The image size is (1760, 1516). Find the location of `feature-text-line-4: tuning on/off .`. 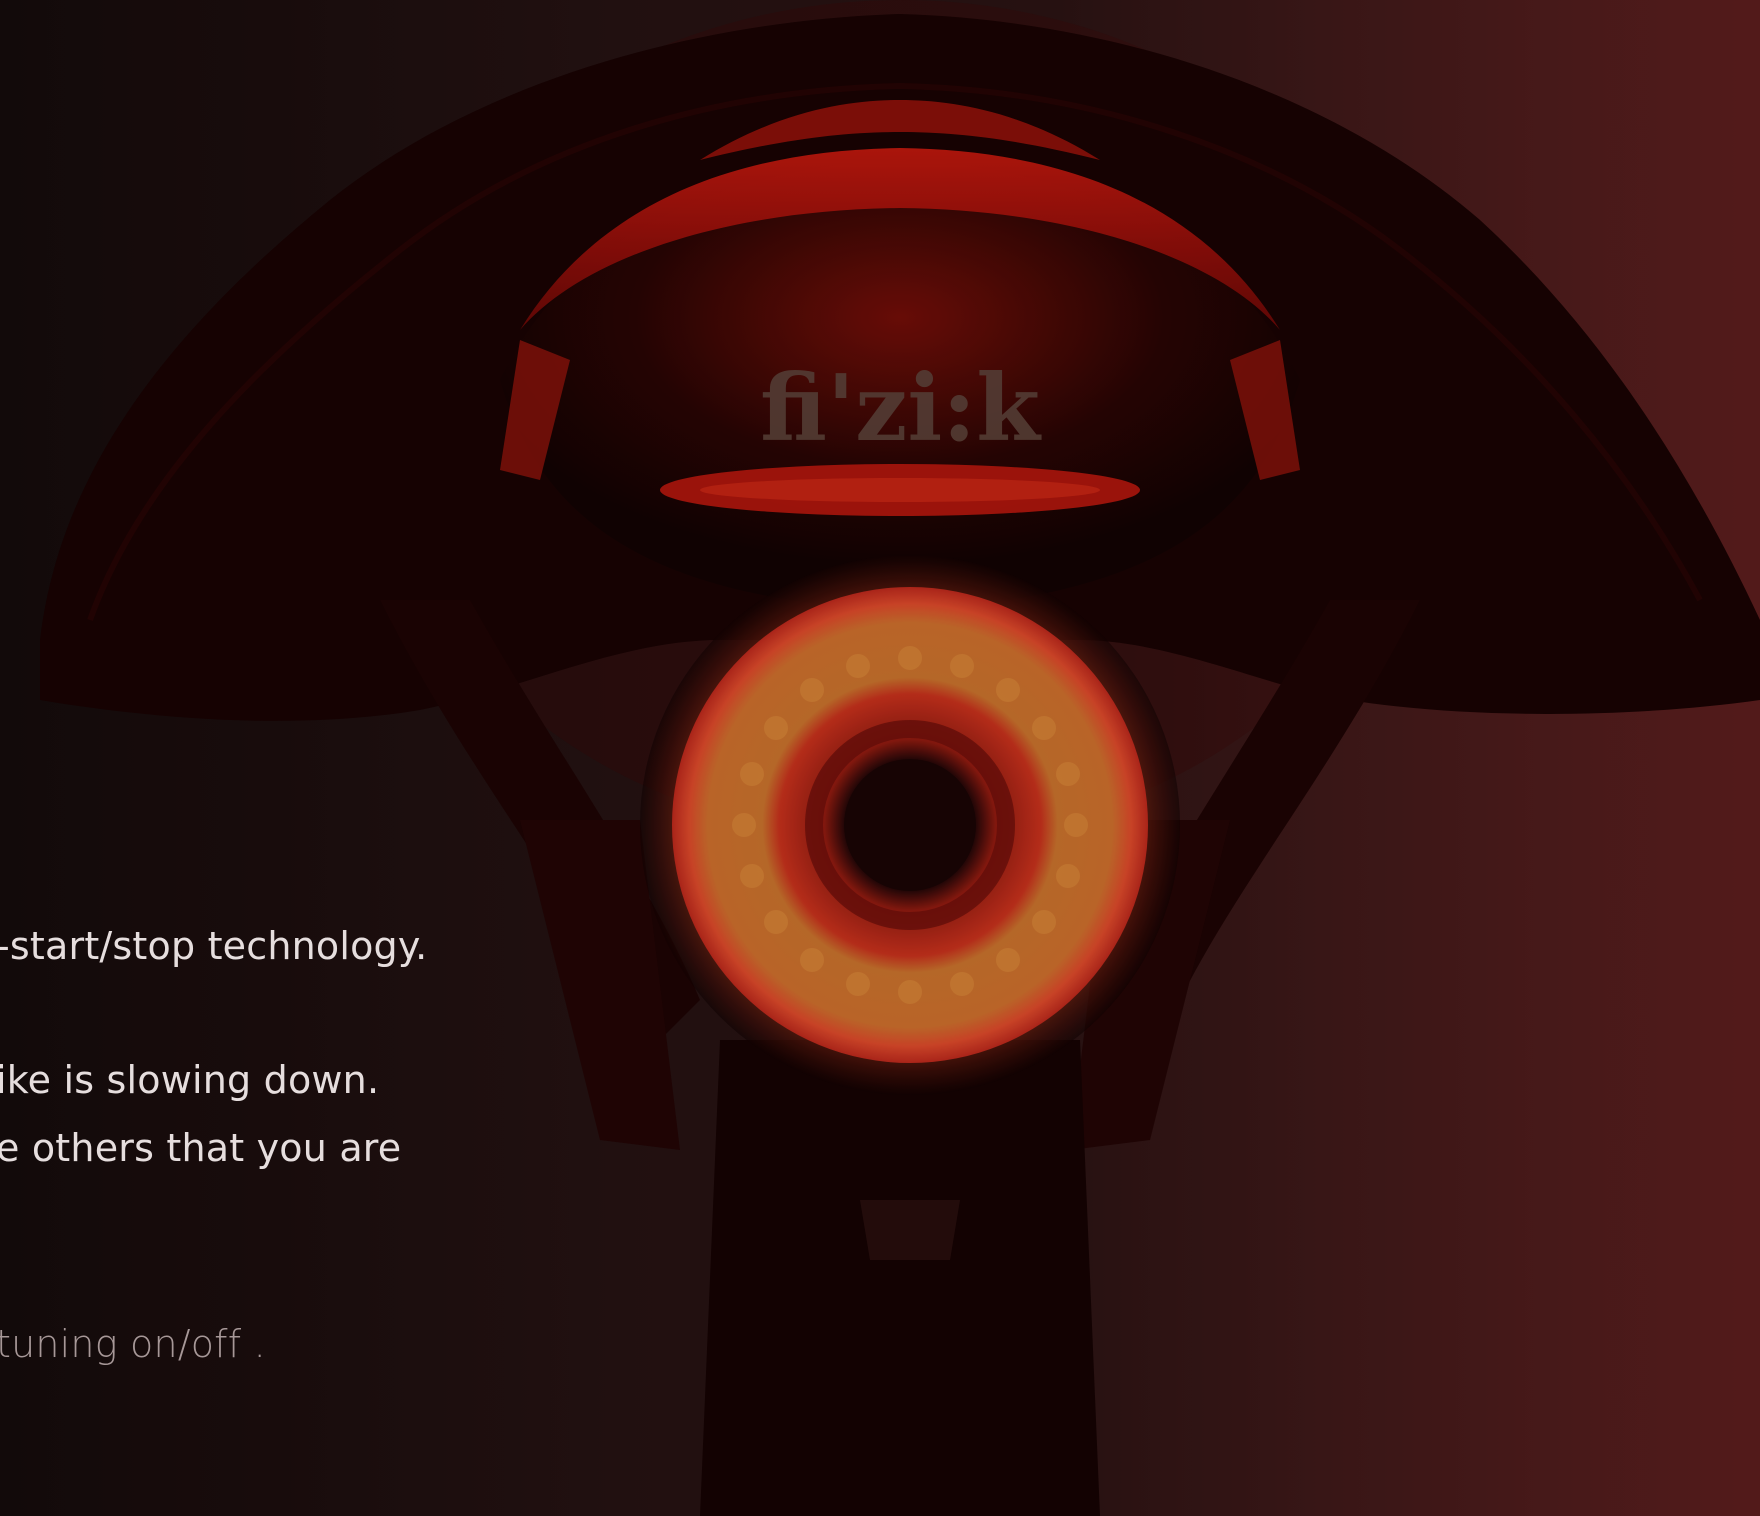

feature-text-line-4: tuning on/off . is located at coordinates (133, 1344).